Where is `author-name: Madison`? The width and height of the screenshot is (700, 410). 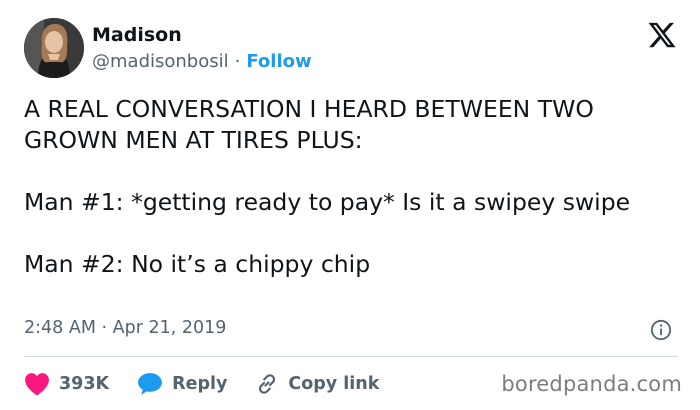 author-name: Madison is located at coordinates (137, 35).